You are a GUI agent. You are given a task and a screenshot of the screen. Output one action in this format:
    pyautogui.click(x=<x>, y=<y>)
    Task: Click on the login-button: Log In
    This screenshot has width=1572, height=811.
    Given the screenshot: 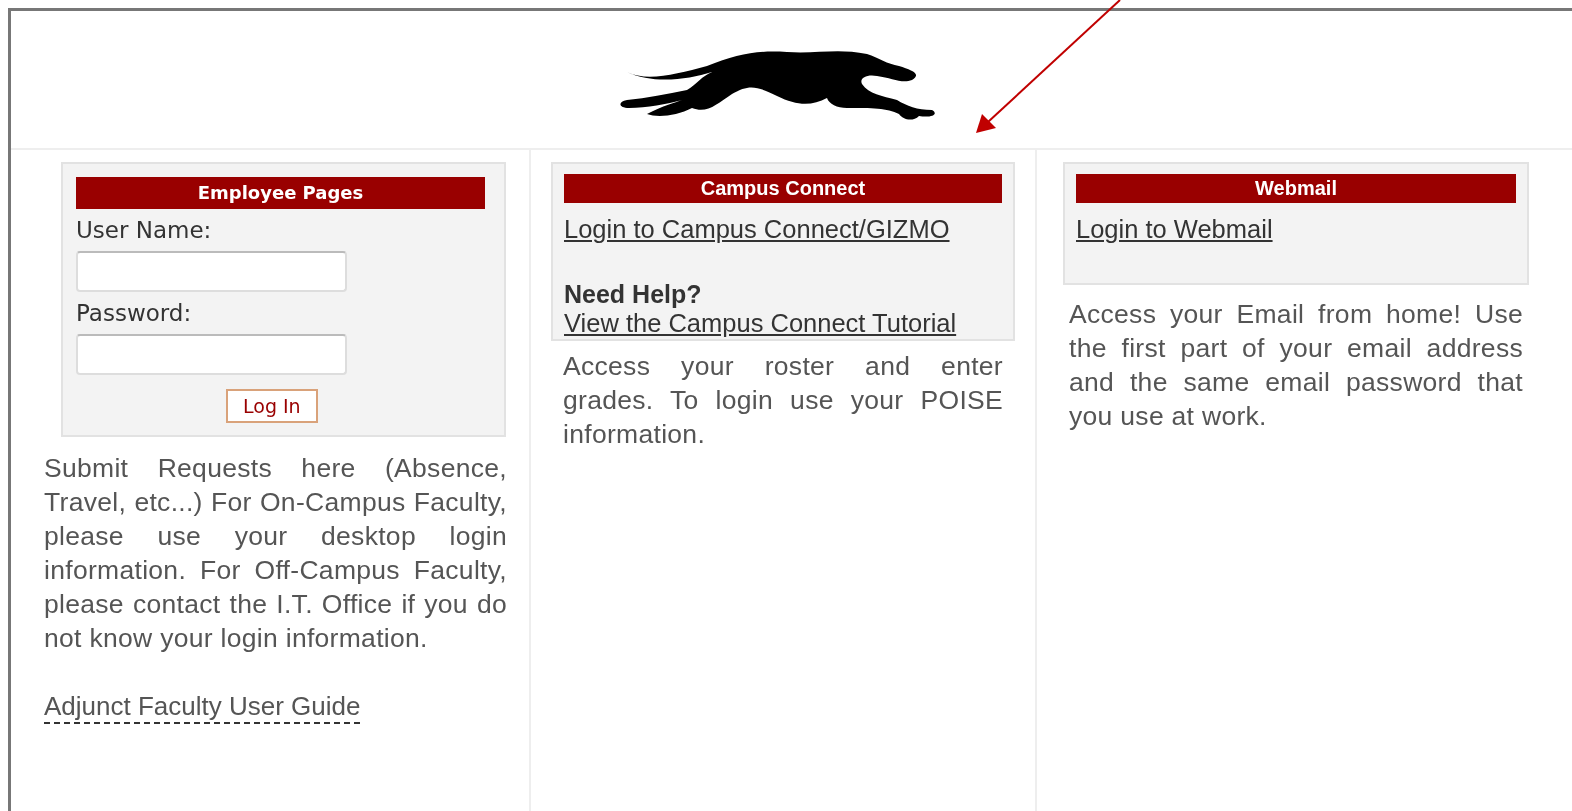 What is the action you would take?
    pyautogui.click(x=272, y=406)
    